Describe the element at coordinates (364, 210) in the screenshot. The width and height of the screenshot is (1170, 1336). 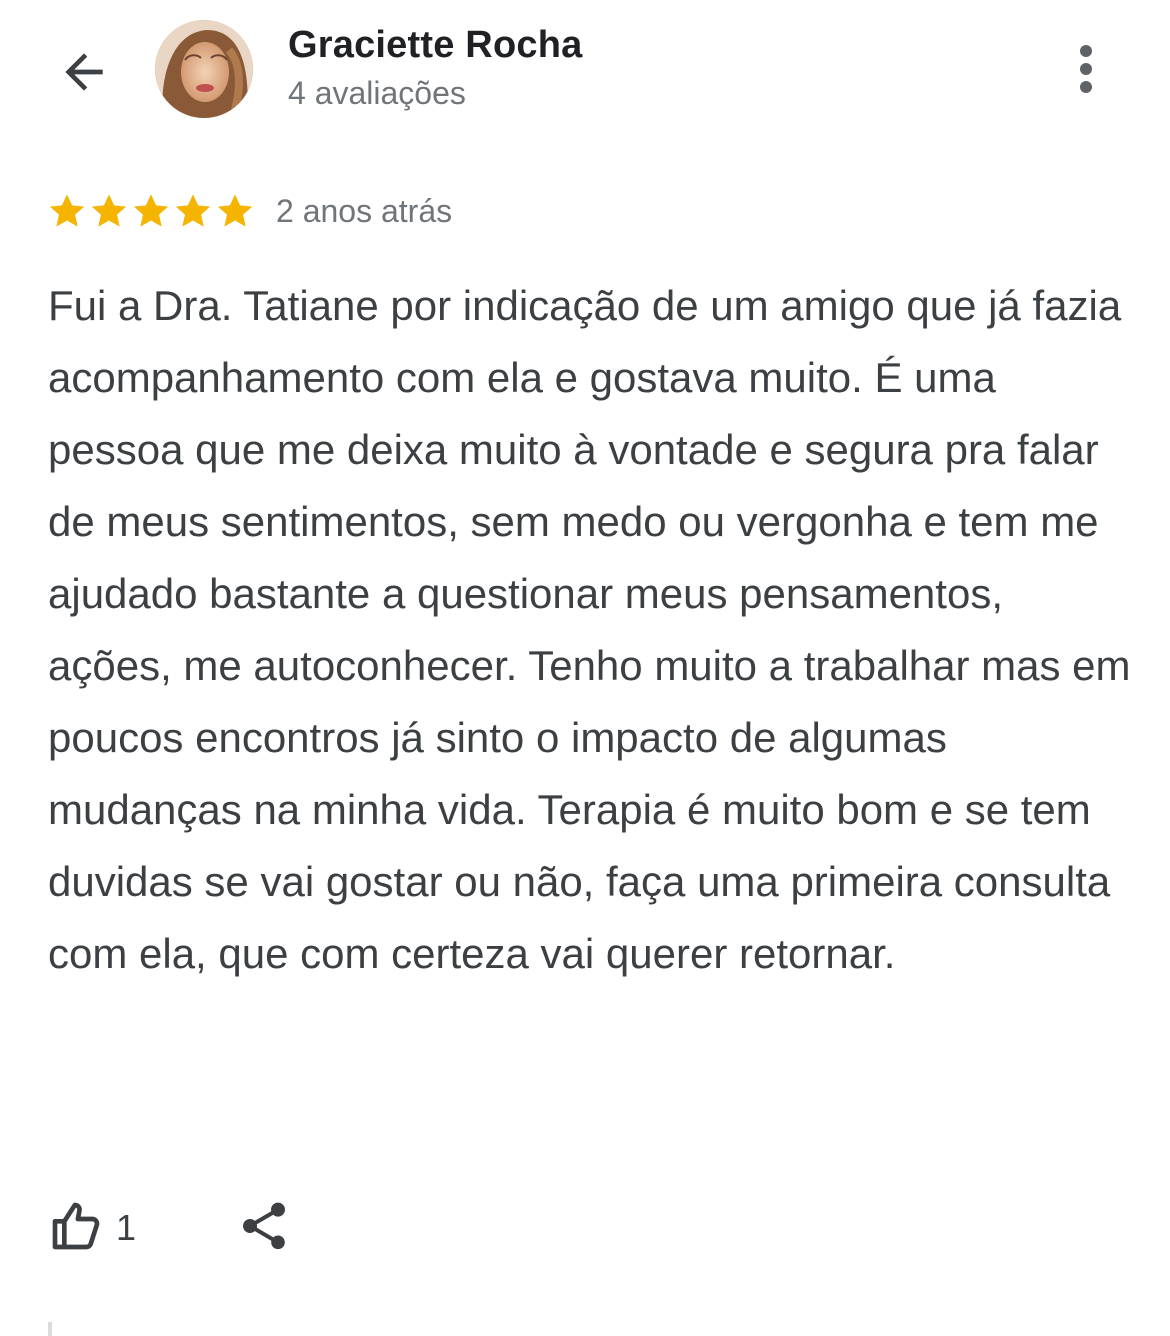
I see `review-date: 2 anos atrás` at that location.